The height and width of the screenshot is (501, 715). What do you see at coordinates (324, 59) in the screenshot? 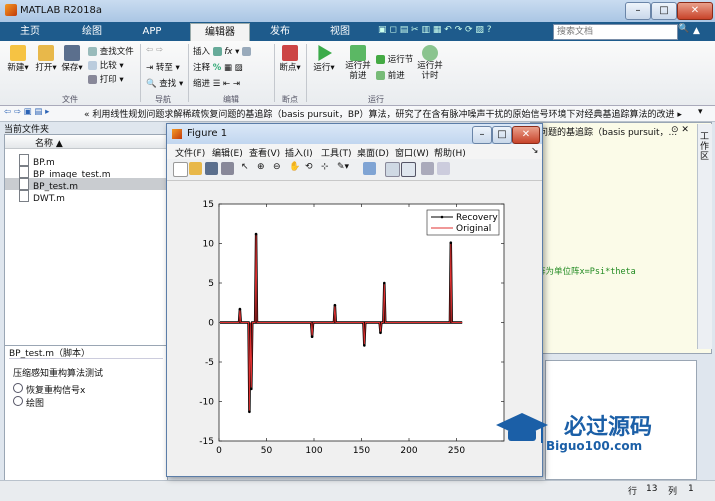
I see `run-button: 运行▾` at bounding box center [324, 59].